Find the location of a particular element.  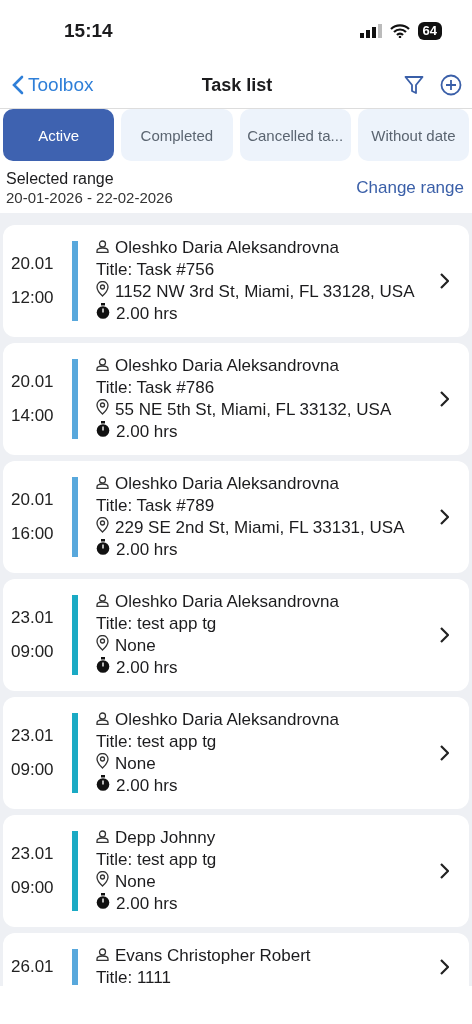

assignee-name: Depp Johnny is located at coordinates (165, 838).